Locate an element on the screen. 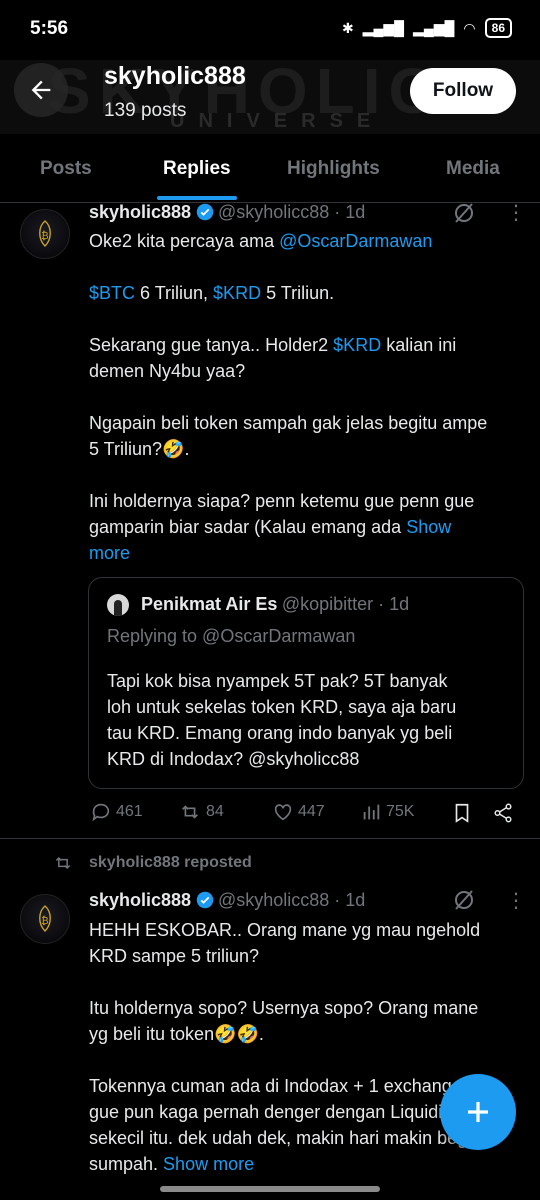 This screenshot has width=540, height=1200. share-icon is located at coordinates (503, 813).